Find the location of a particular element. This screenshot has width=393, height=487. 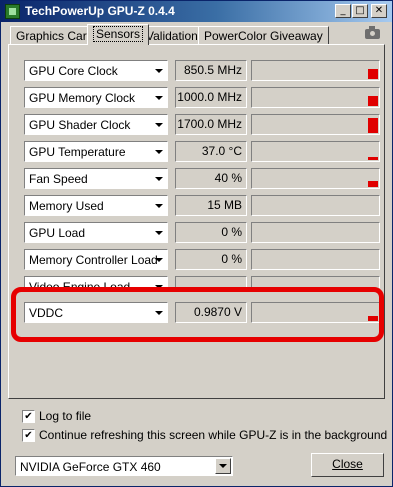

log-to-file-label: Log to file is located at coordinates (65, 416).